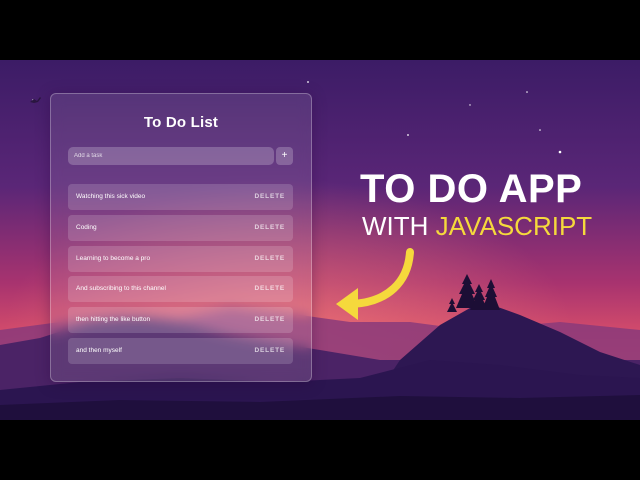 This screenshot has width=640, height=480. What do you see at coordinates (111, 196) in the screenshot?
I see `task-text: Watching this sick video` at bounding box center [111, 196].